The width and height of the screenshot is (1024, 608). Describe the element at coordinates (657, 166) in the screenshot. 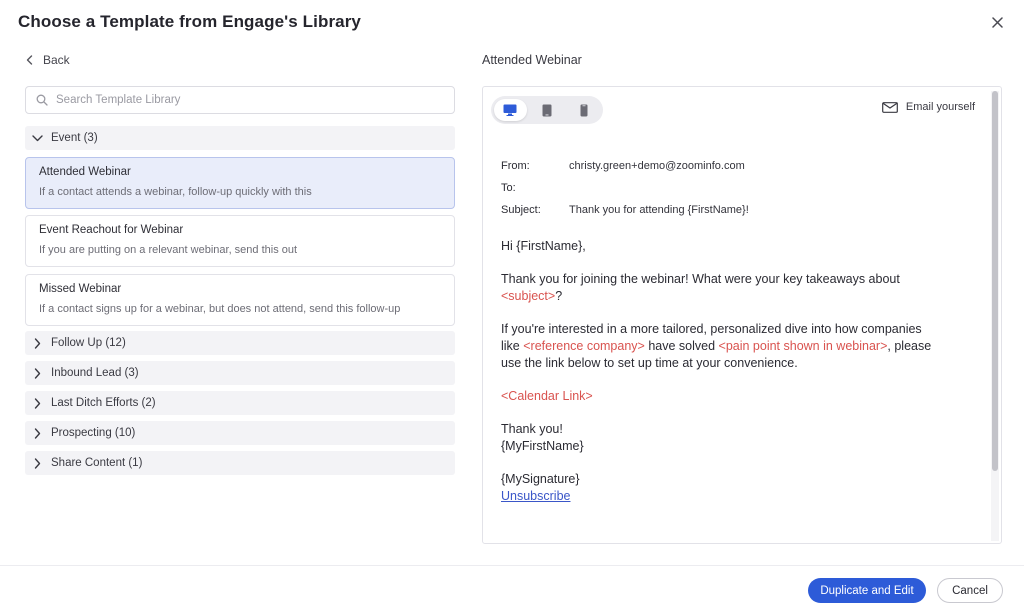

I see `from-value: christy.green+demo@zoominfo.com` at that location.